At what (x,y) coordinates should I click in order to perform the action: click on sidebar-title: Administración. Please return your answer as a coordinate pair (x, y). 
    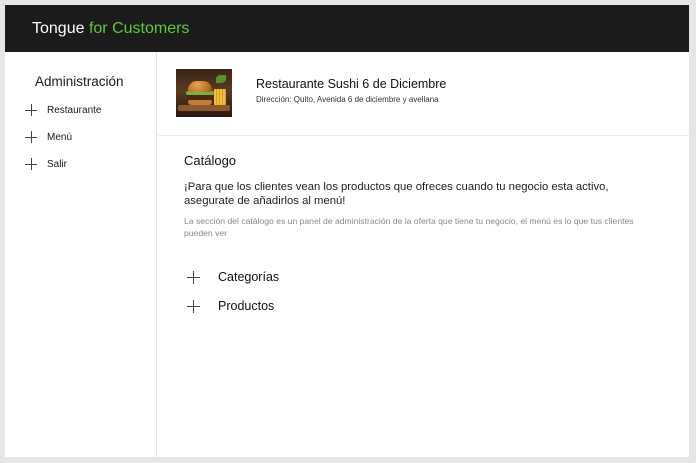
    Looking at the image, I should click on (79, 81).